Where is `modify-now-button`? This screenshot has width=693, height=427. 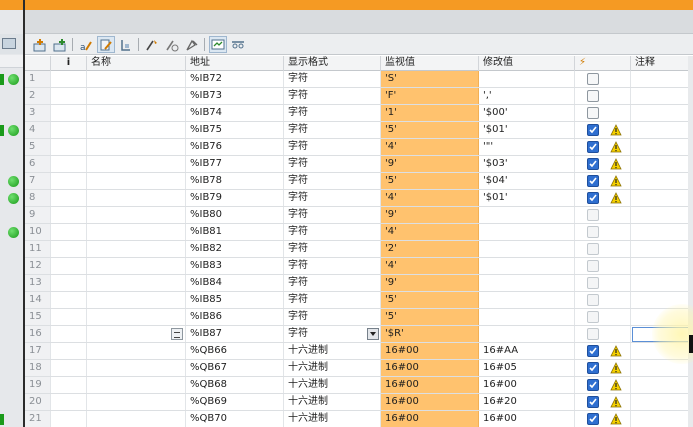
modify-now-button is located at coordinates (152, 44).